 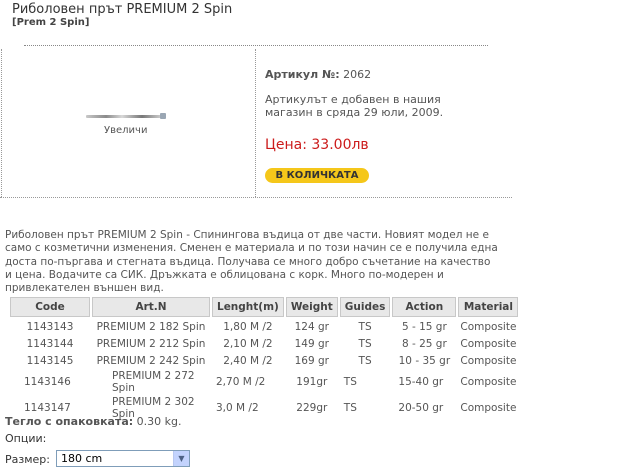 What do you see at coordinates (424, 360) in the screenshot?
I see `cell-action: 10 - 35 gr` at bounding box center [424, 360].